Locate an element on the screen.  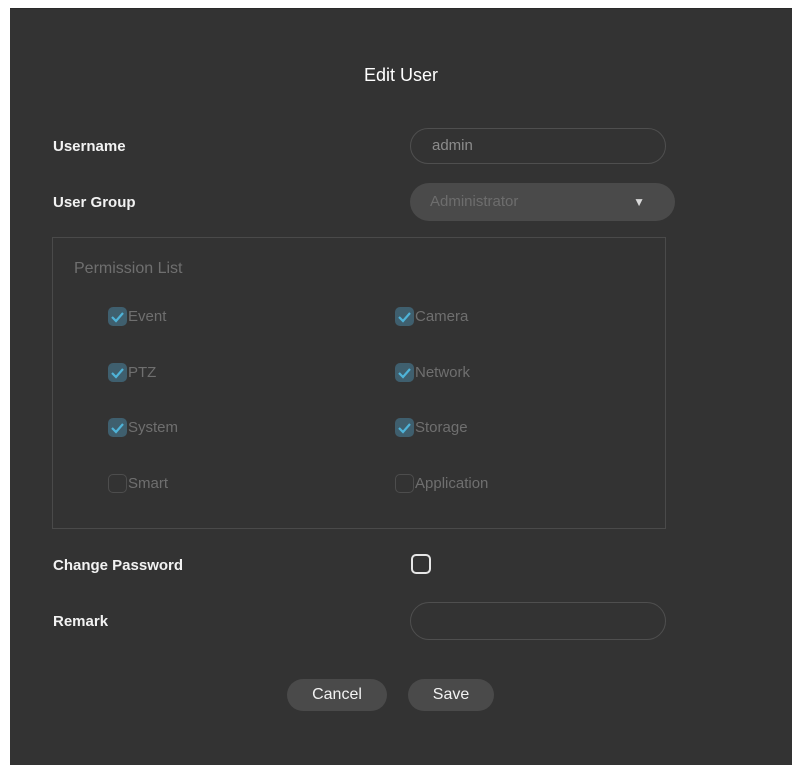
ptz-checkbox is located at coordinates (117, 372).